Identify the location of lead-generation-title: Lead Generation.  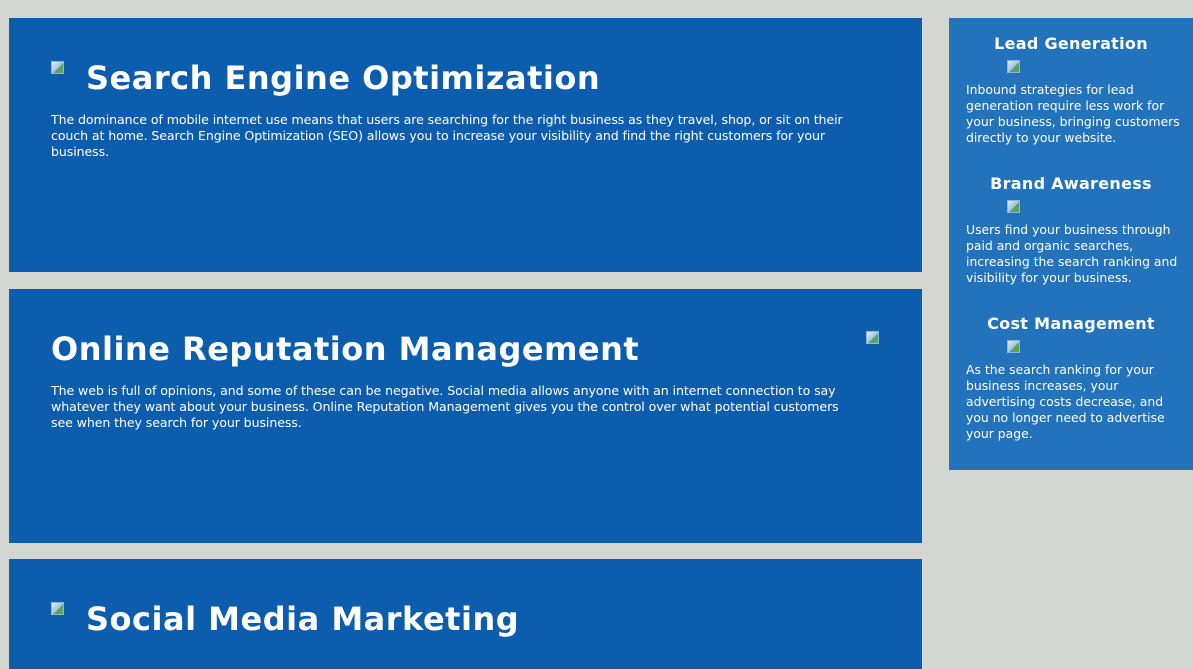
(1071, 43).